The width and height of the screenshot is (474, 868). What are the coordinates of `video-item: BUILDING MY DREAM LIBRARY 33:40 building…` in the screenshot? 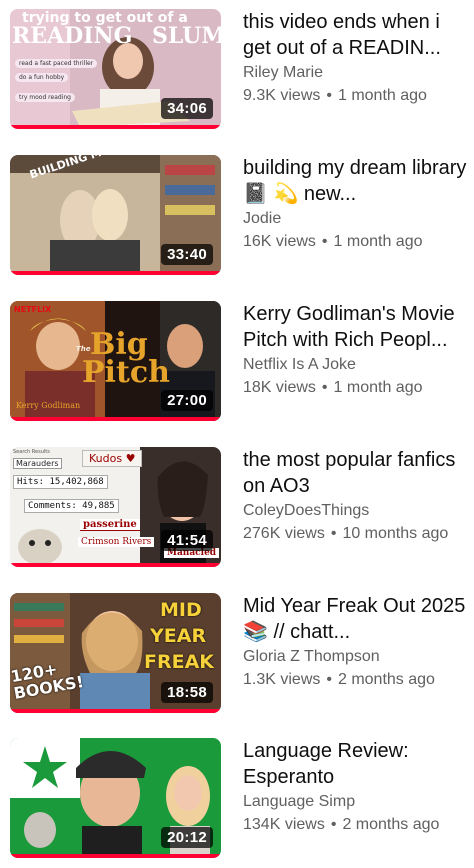 It's located at (237, 220).